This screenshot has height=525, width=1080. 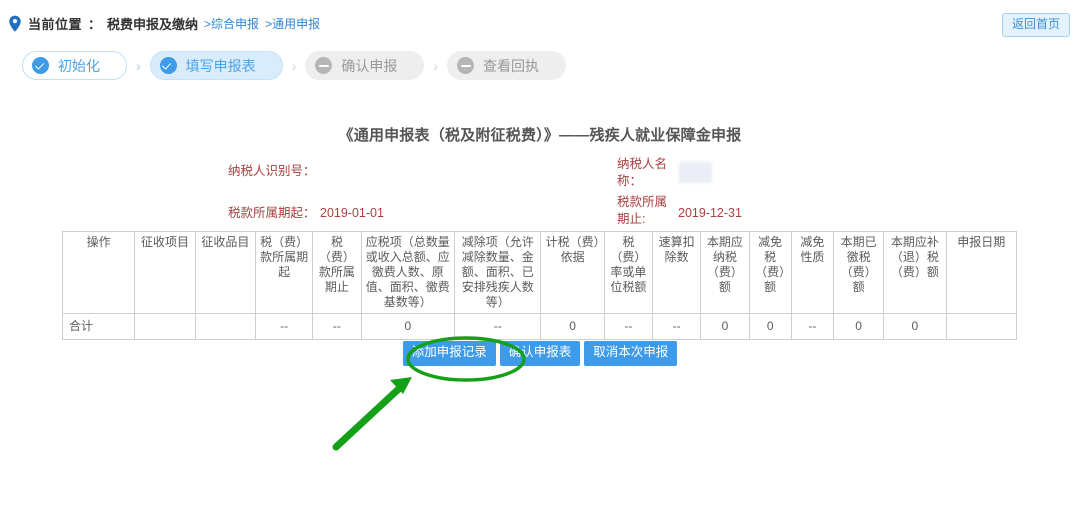 I want to click on cell-total-label: 合计, so click(x=98, y=326).